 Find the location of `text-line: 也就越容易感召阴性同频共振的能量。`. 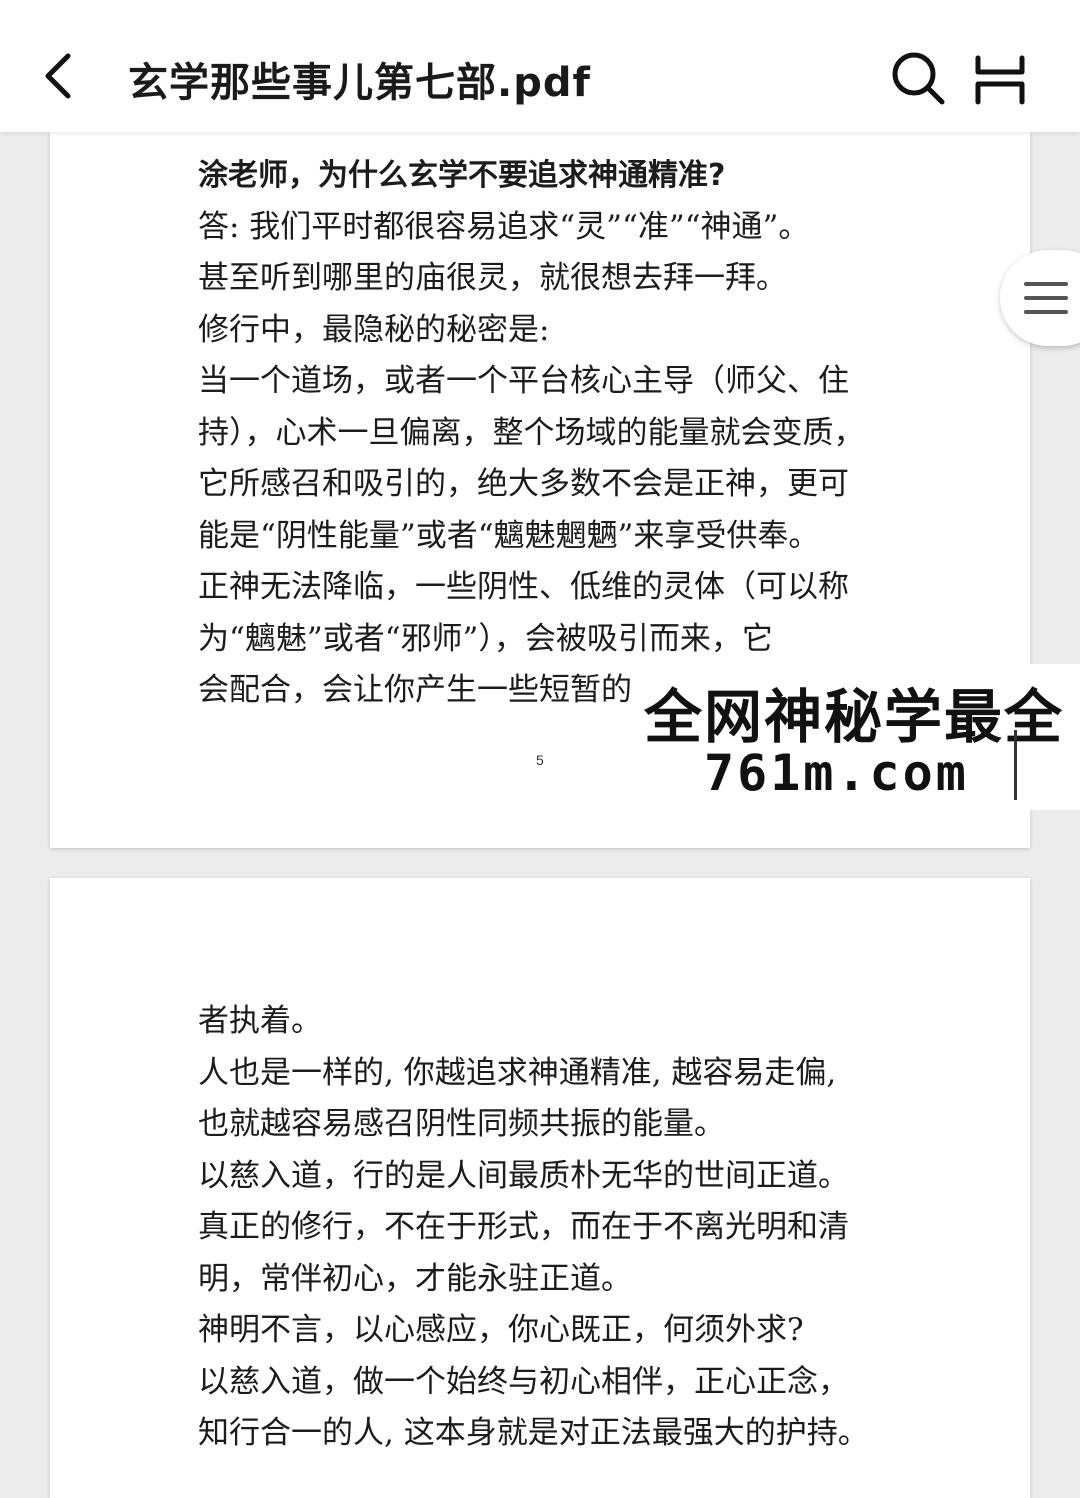

text-line: 也就越容易感召阴性同频共振的能量。 is located at coordinates (461, 1124).